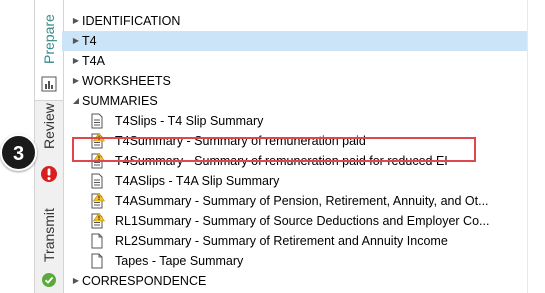 The height and width of the screenshot is (293, 545). Describe the element at coordinates (49, 176) in the screenshot. I see `error-stop-icon` at that location.